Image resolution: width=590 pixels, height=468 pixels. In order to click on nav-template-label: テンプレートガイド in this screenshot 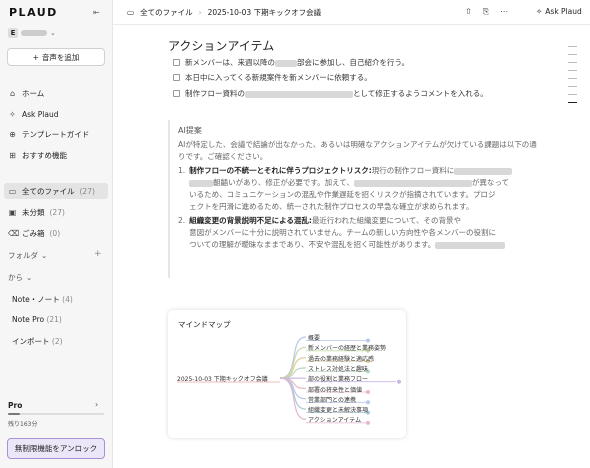, I will do `click(56, 134)`.